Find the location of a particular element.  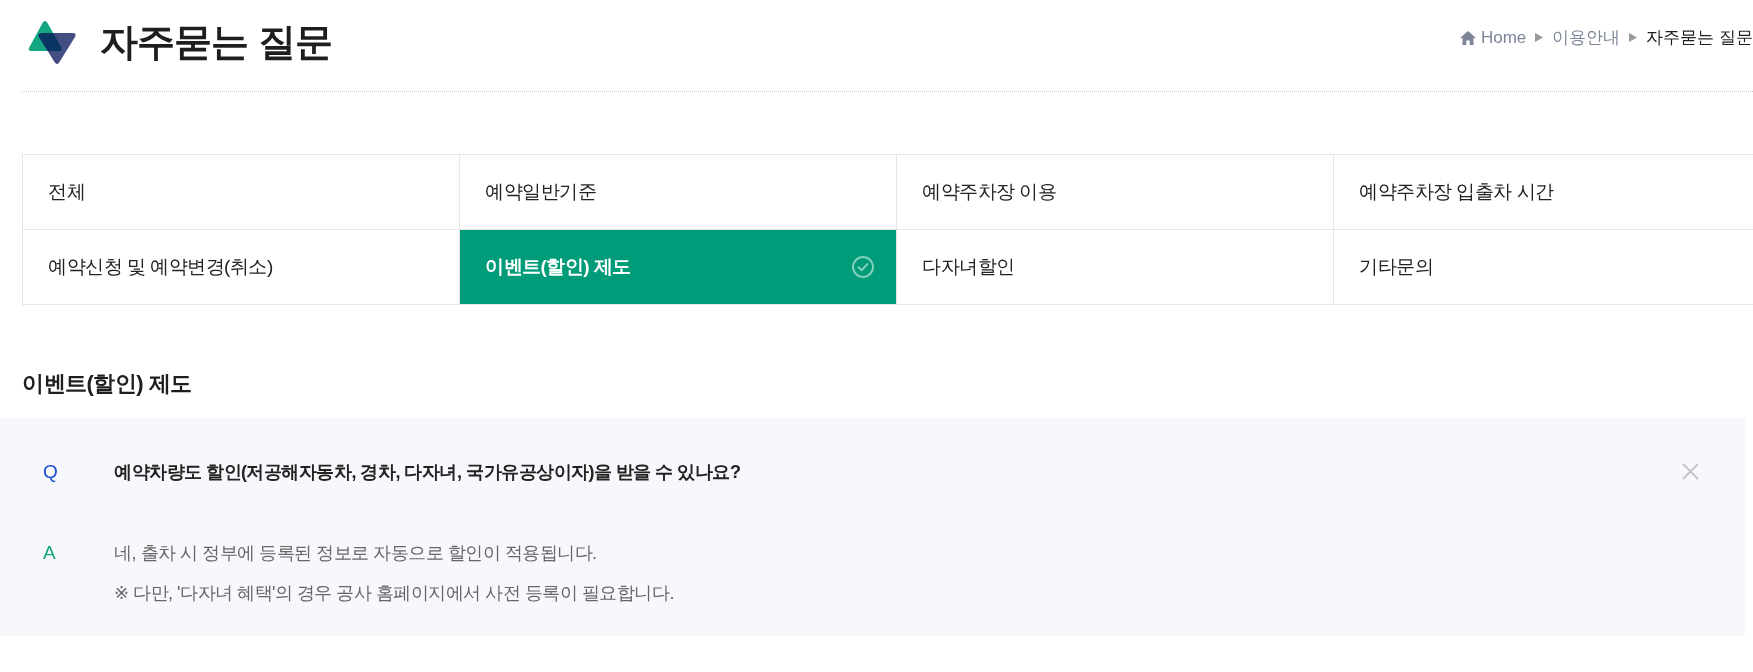

category-tab: 예약일반기준 is located at coordinates (678, 192).